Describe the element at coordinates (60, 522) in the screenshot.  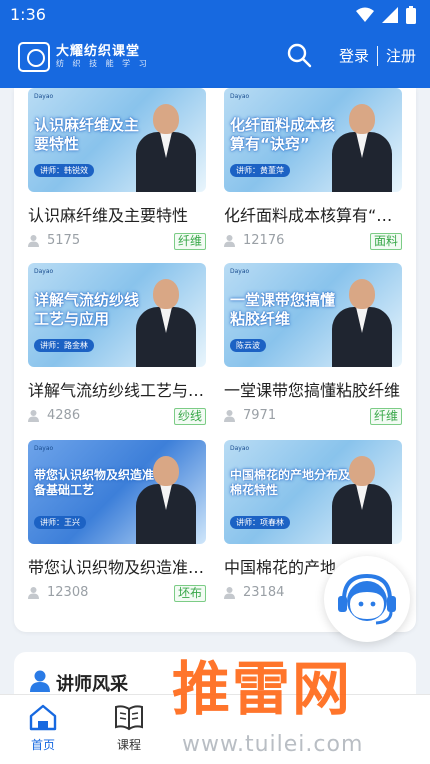
I see `thumb-lecturer: 讲师：王兴` at that location.